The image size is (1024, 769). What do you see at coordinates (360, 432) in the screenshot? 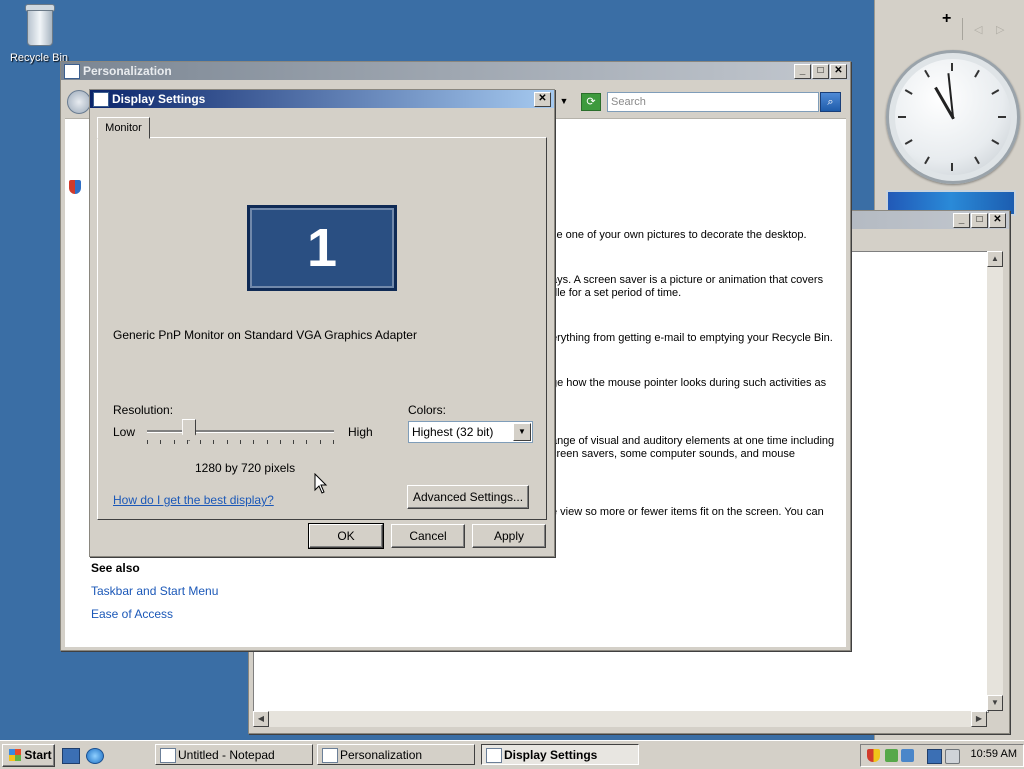
I see `resolution-high-label: High` at bounding box center [360, 432].